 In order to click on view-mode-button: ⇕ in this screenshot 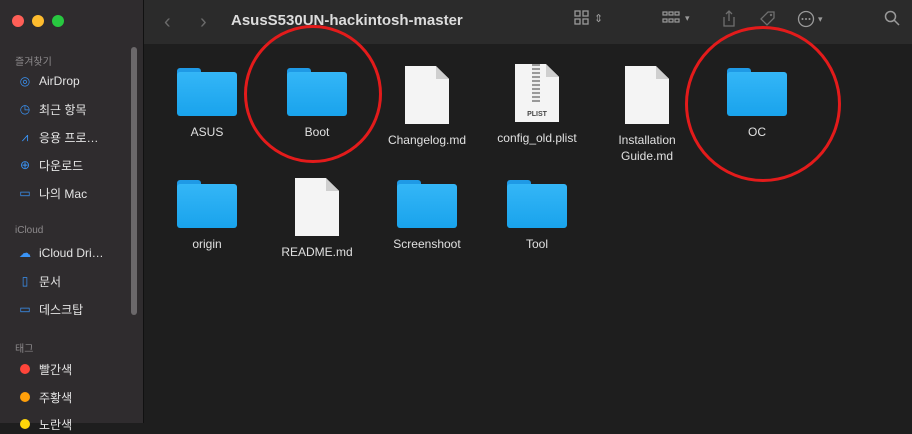, I will do `click(588, 18)`.